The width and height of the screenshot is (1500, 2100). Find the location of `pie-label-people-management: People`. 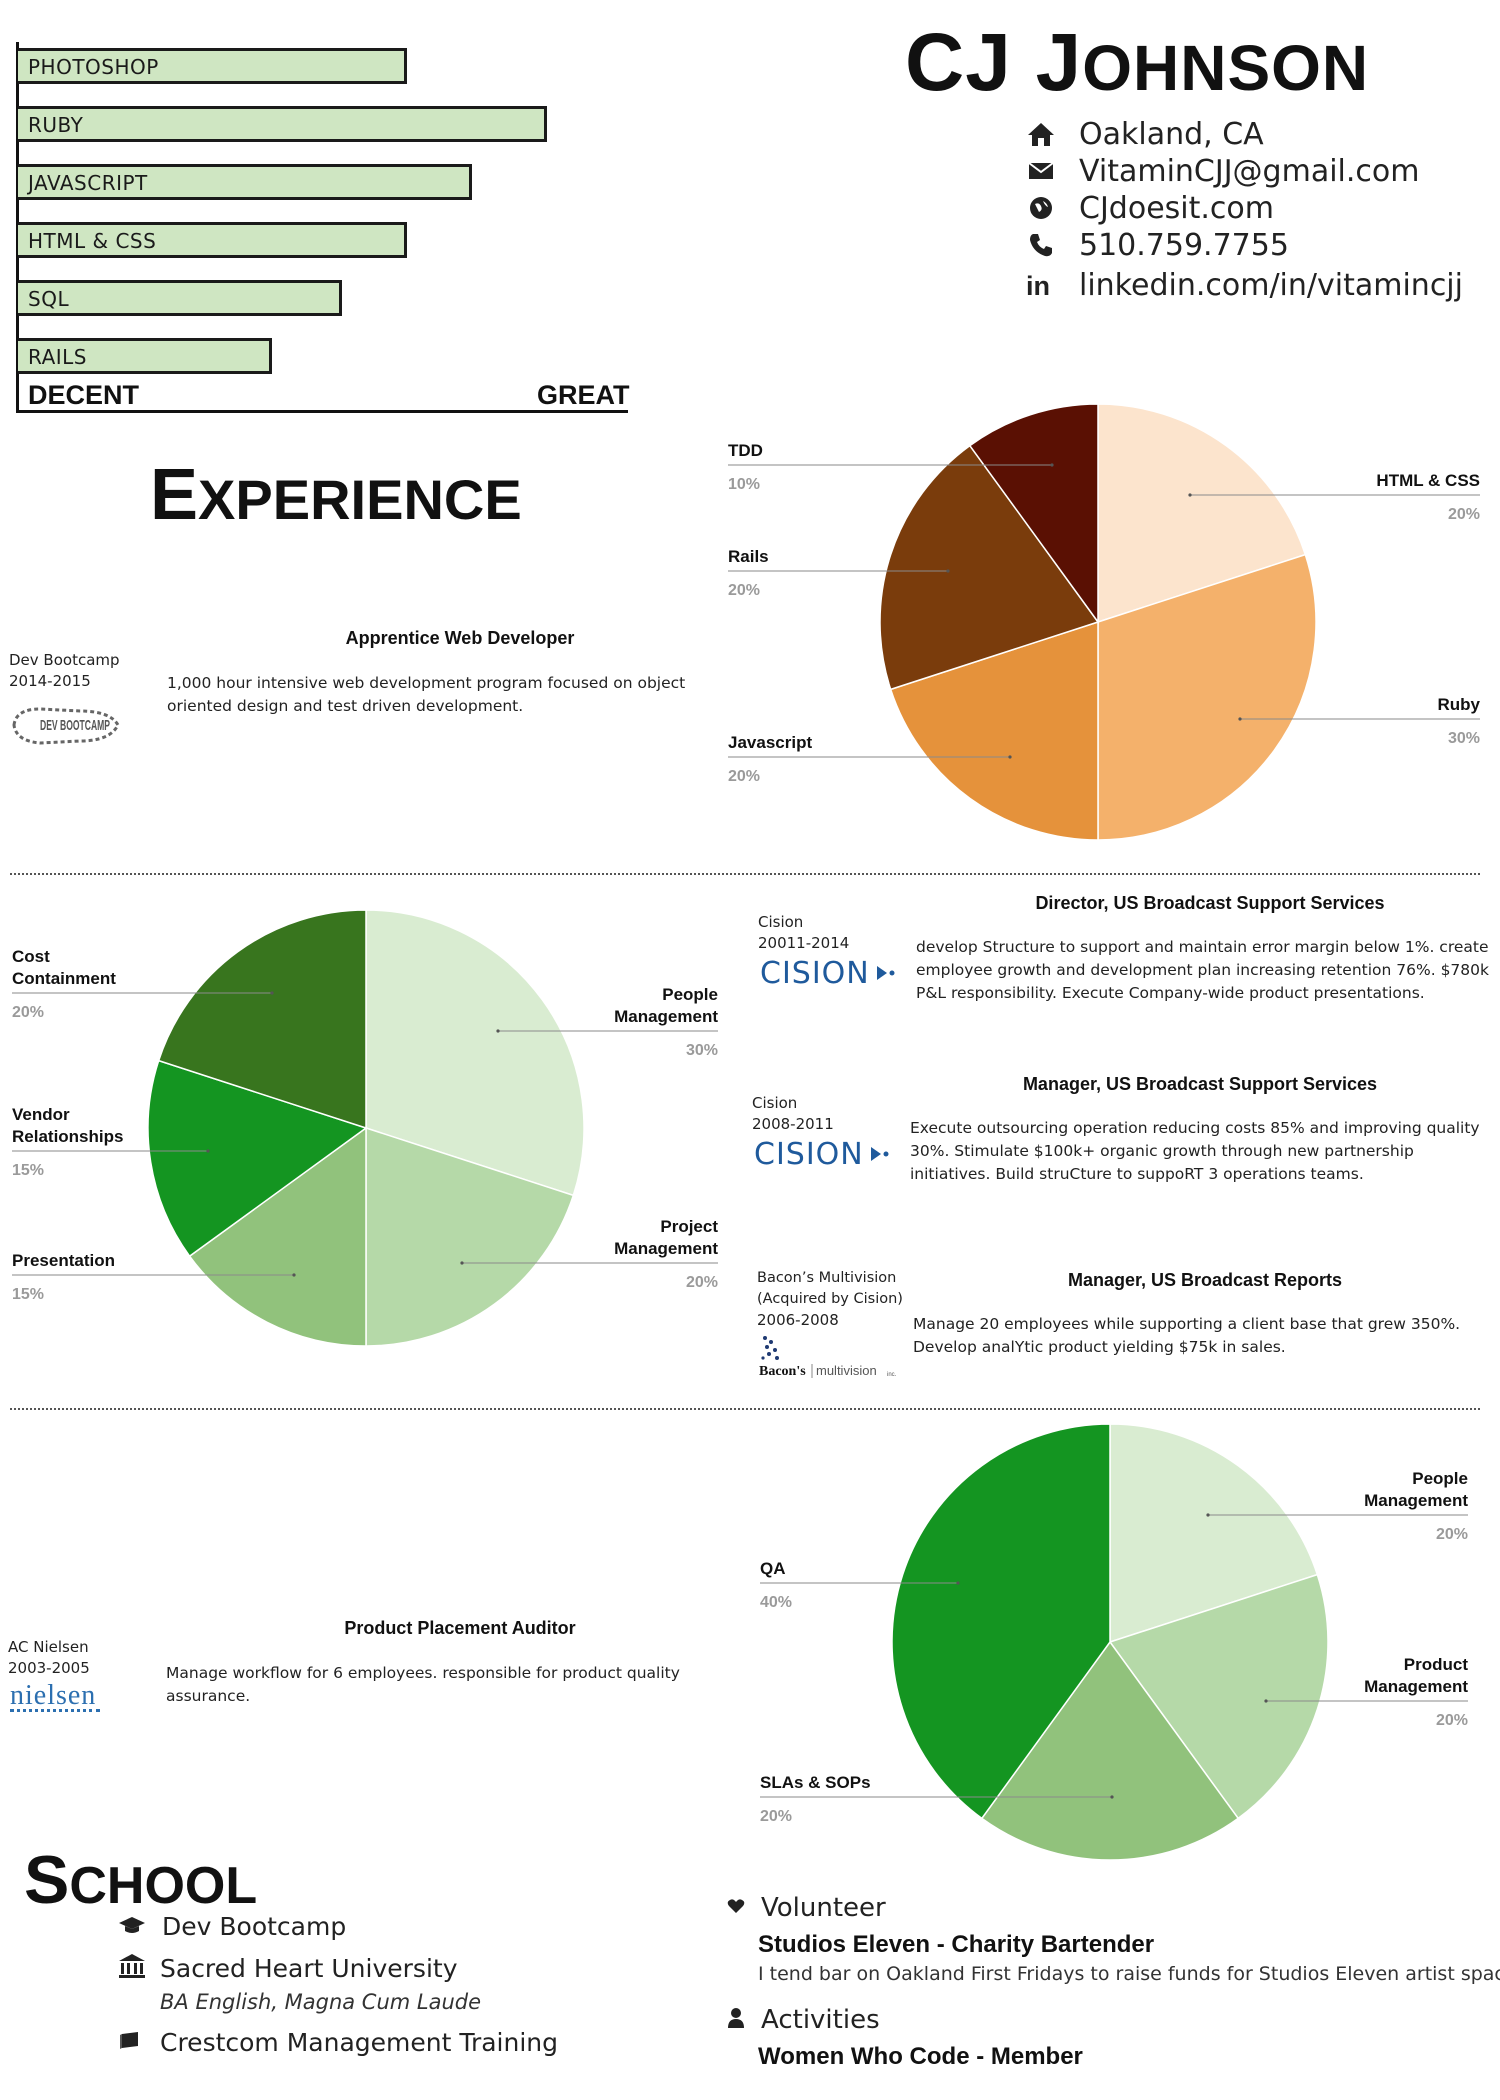

pie-label-people-management: People is located at coordinates (1440, 1478).